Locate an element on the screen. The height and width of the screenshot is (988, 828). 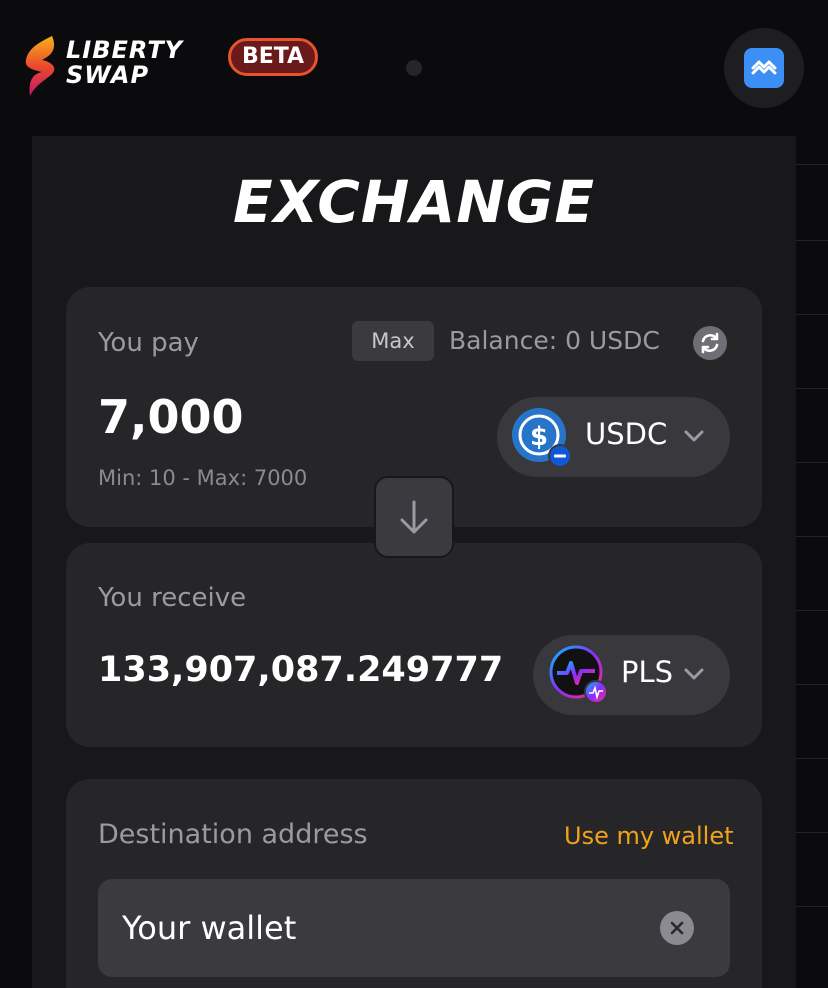
balance-text: Balance: 0 USDC is located at coordinates (554, 340).